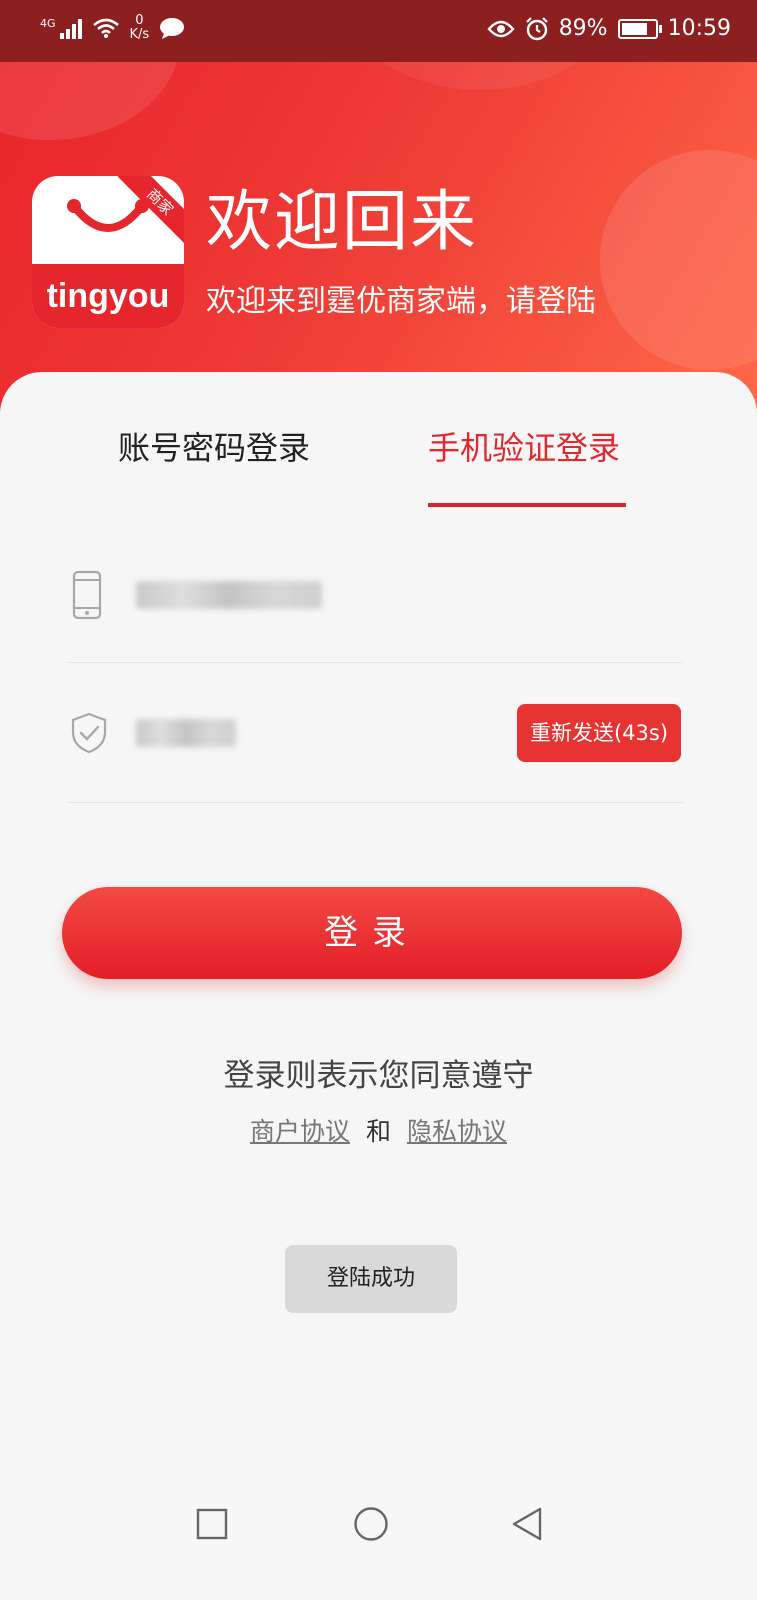 The width and height of the screenshot is (757, 1600). I want to click on battery-percent: 89%, so click(583, 28).